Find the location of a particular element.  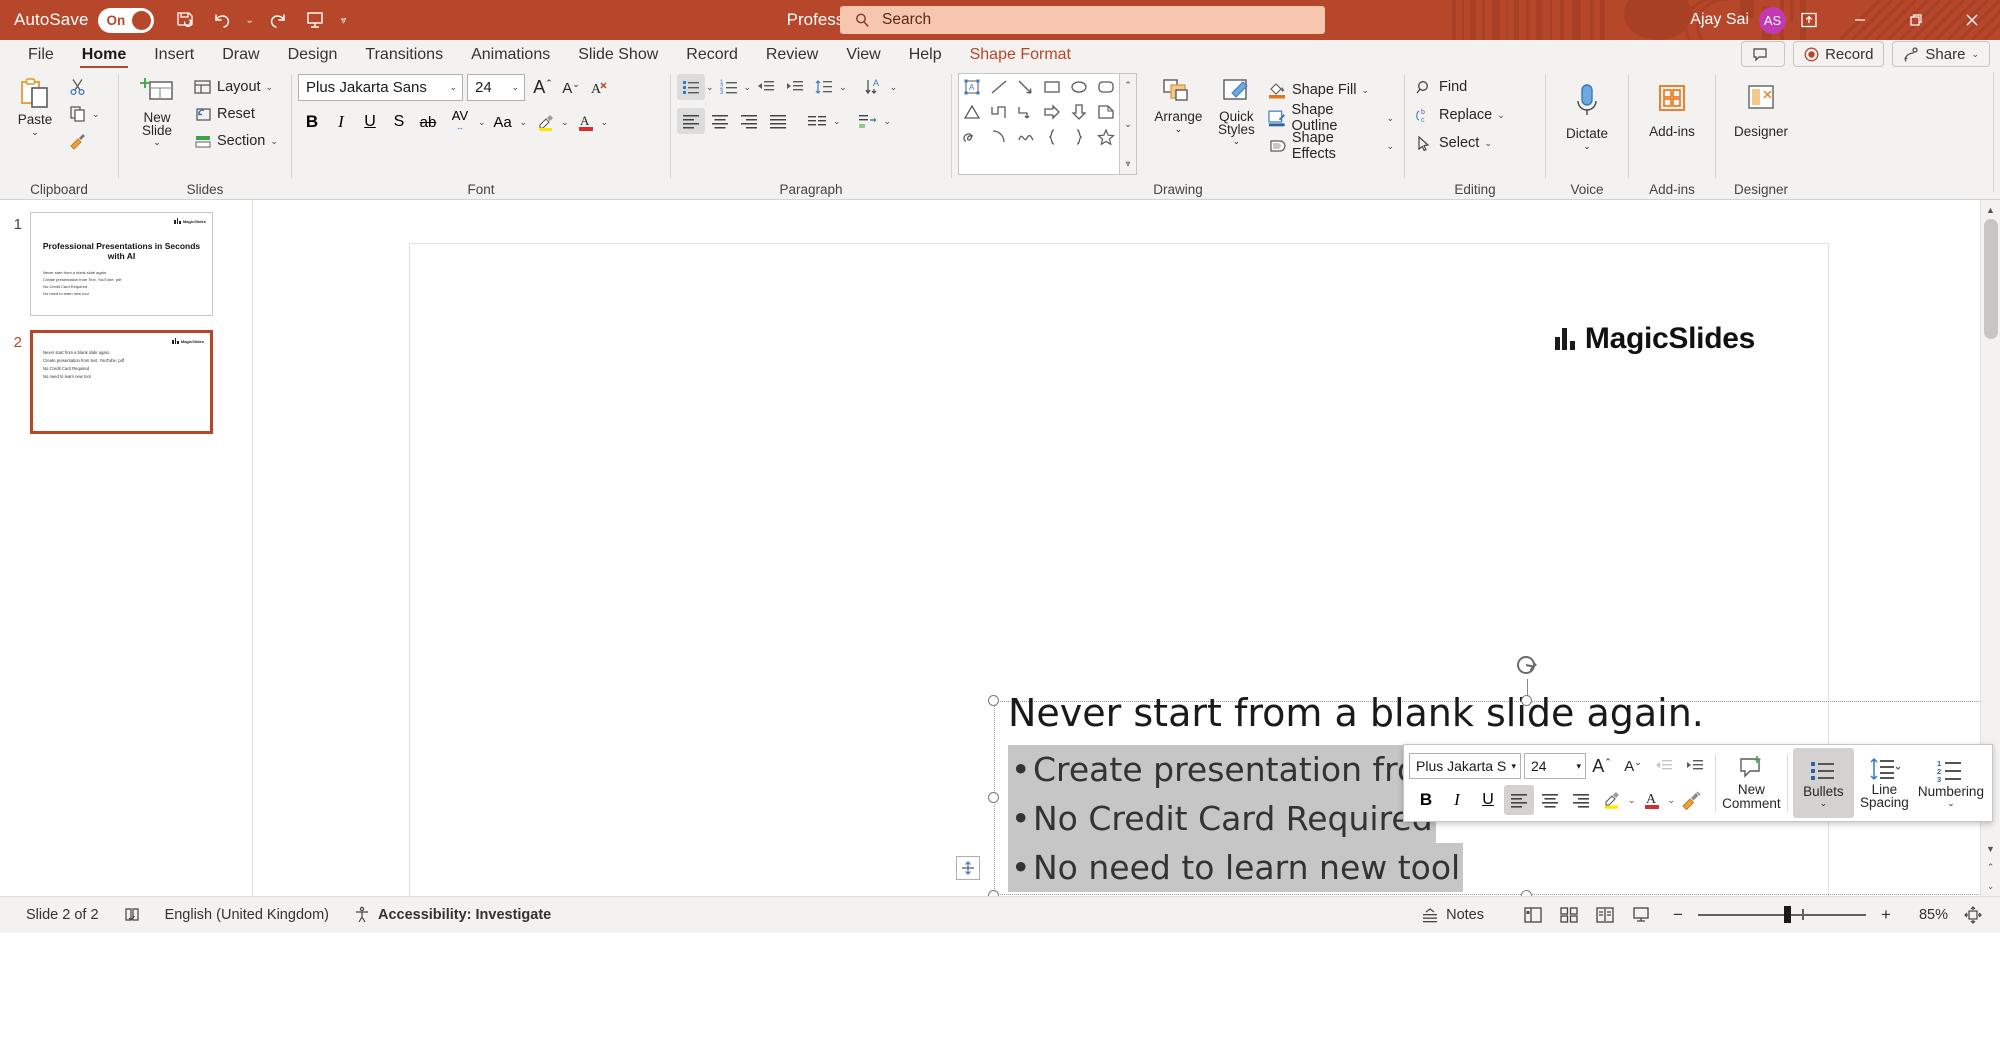

avatar: AS is located at coordinates (1772, 20).